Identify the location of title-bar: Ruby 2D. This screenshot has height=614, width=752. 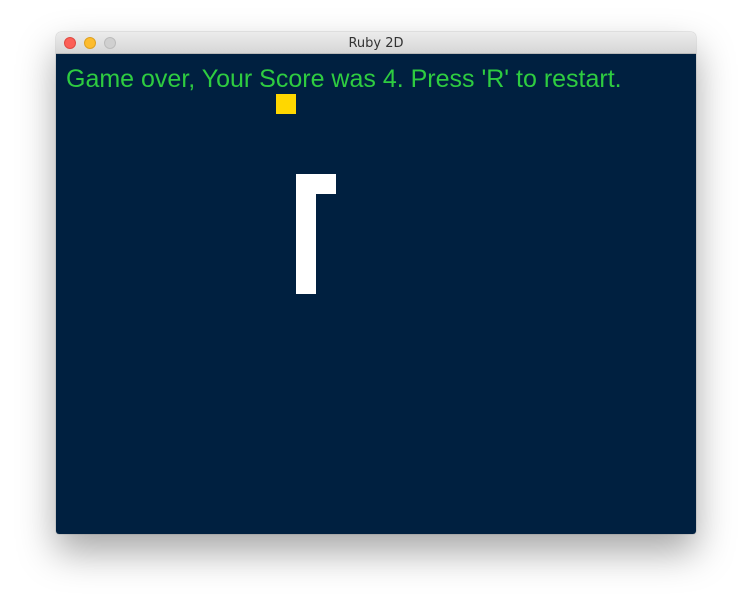
(376, 43).